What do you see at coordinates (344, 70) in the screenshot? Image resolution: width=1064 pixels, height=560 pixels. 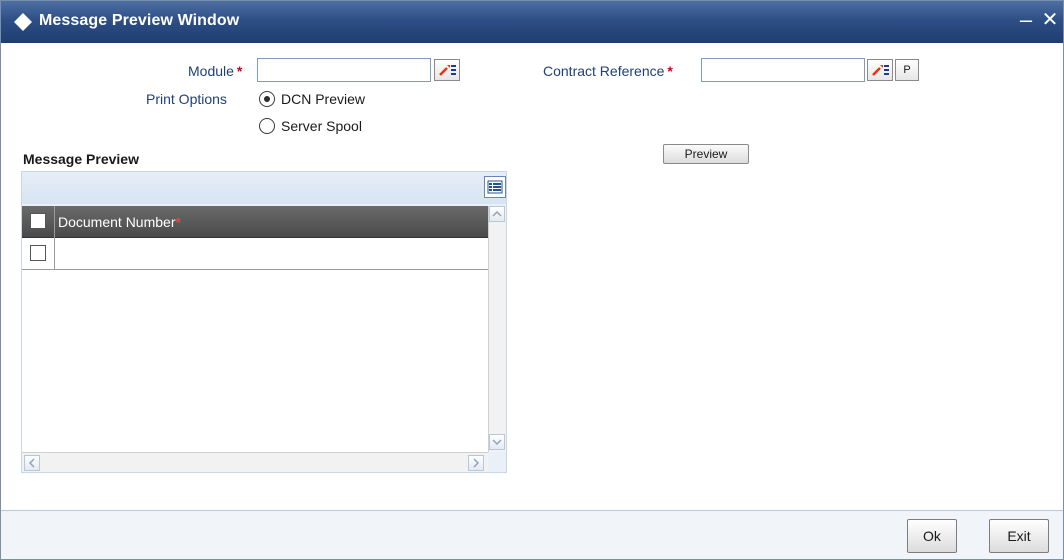 I see `module-input` at bounding box center [344, 70].